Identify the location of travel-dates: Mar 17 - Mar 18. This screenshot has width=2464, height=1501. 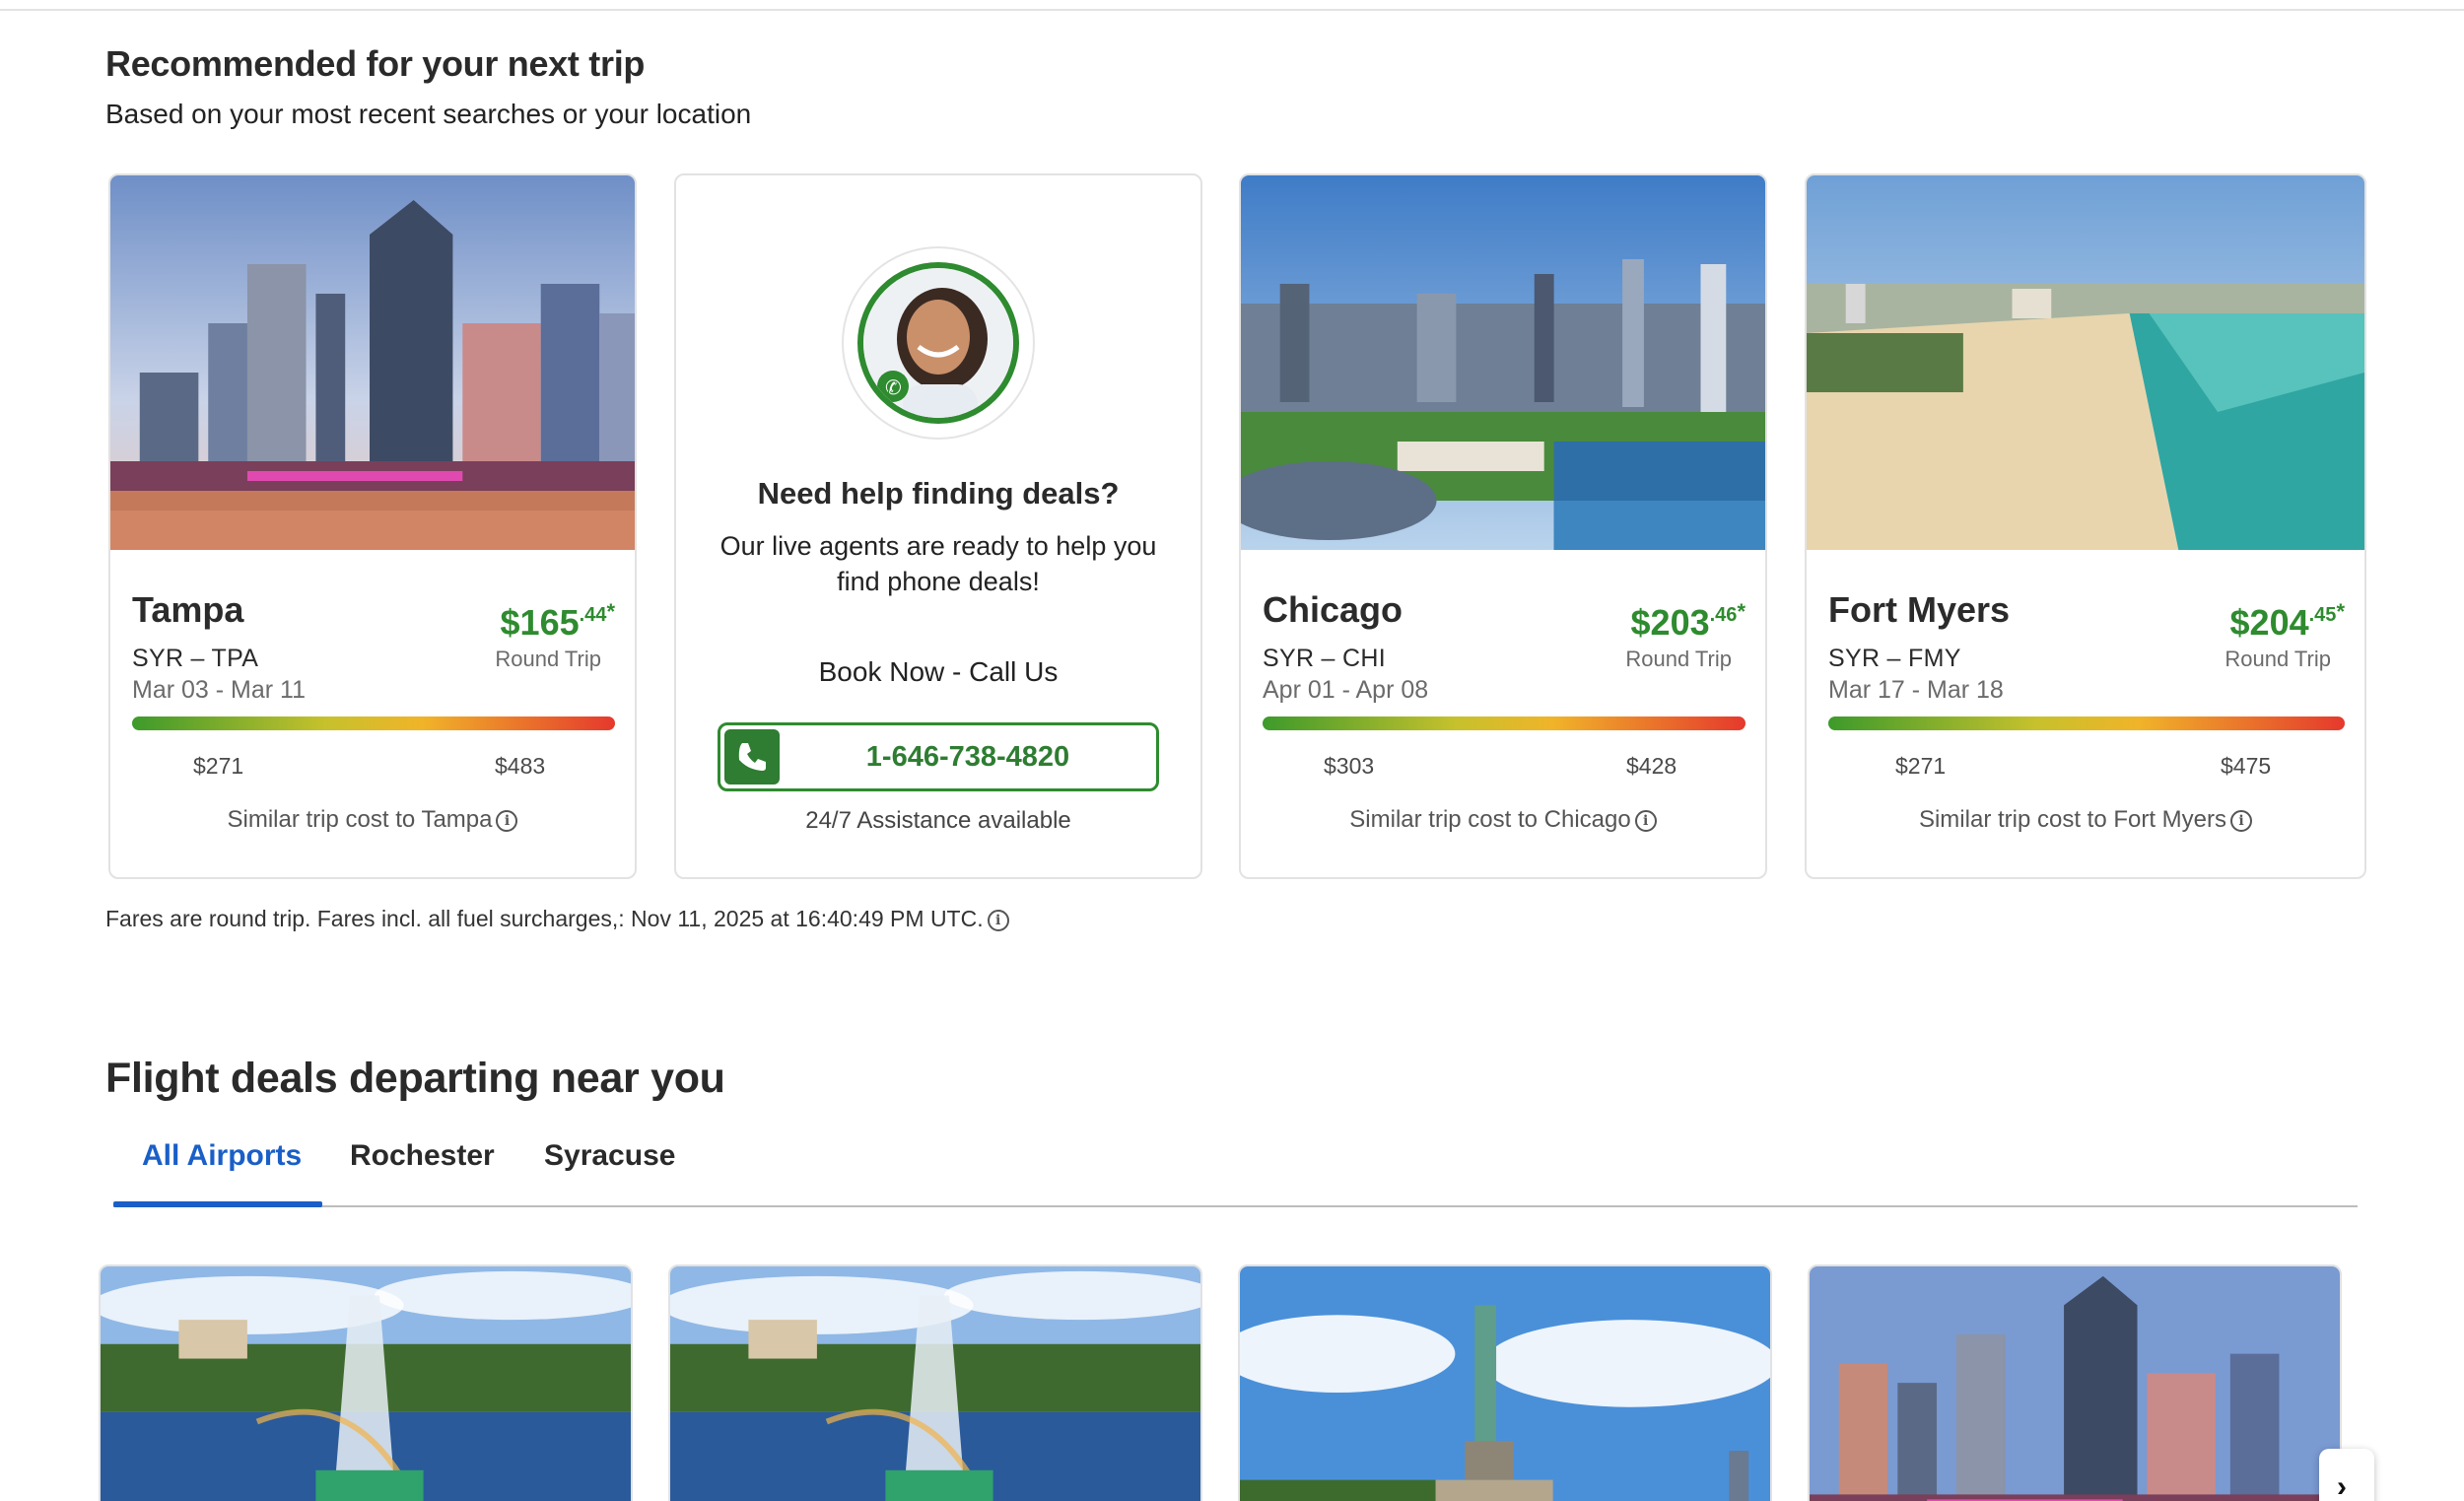
(1916, 690).